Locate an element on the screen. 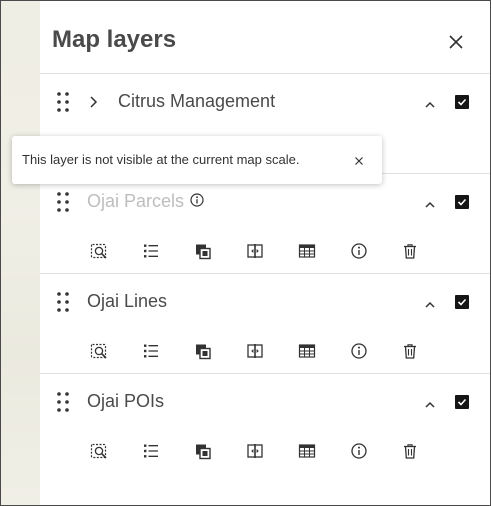 Image resolution: width=491 pixels, height=506 pixels. map-background is located at coordinates (20, 253).